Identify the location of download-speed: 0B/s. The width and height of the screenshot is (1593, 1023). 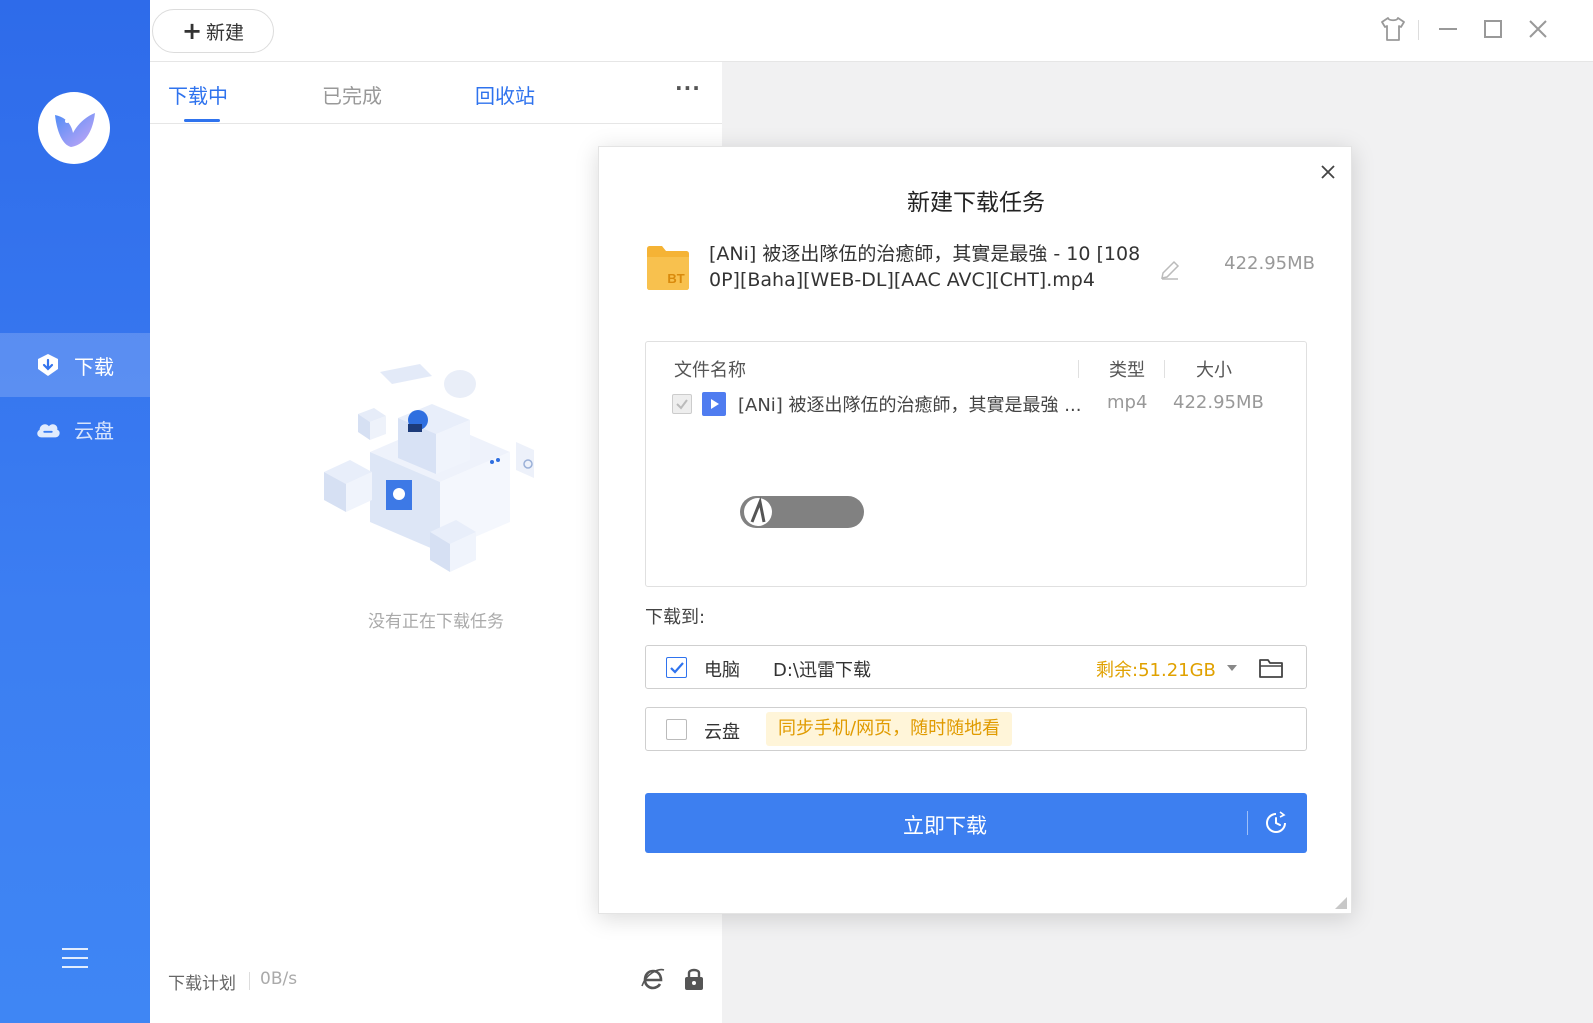
(279, 979).